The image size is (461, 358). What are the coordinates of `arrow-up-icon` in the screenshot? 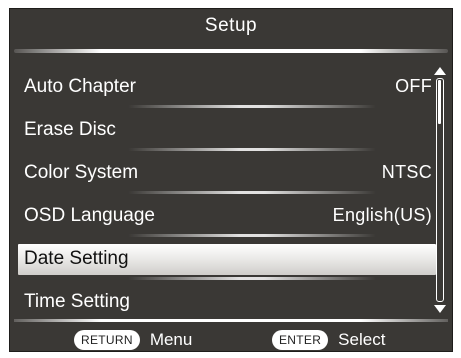 It's located at (440, 71).